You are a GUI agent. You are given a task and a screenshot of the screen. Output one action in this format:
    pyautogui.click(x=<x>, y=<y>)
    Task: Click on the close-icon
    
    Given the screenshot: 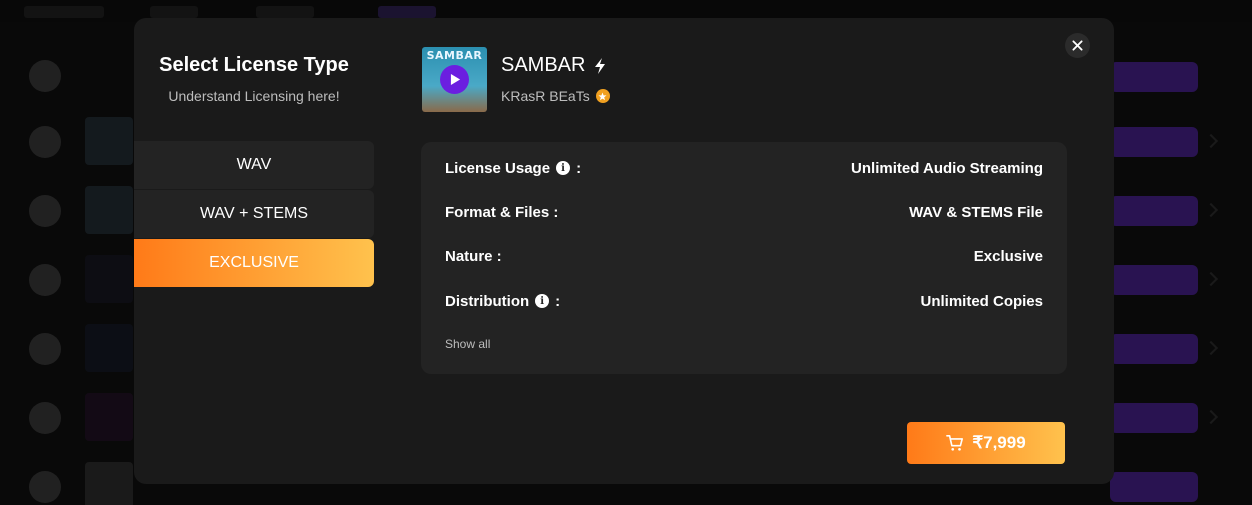 What is the action you would take?
    pyautogui.click(x=1077, y=45)
    